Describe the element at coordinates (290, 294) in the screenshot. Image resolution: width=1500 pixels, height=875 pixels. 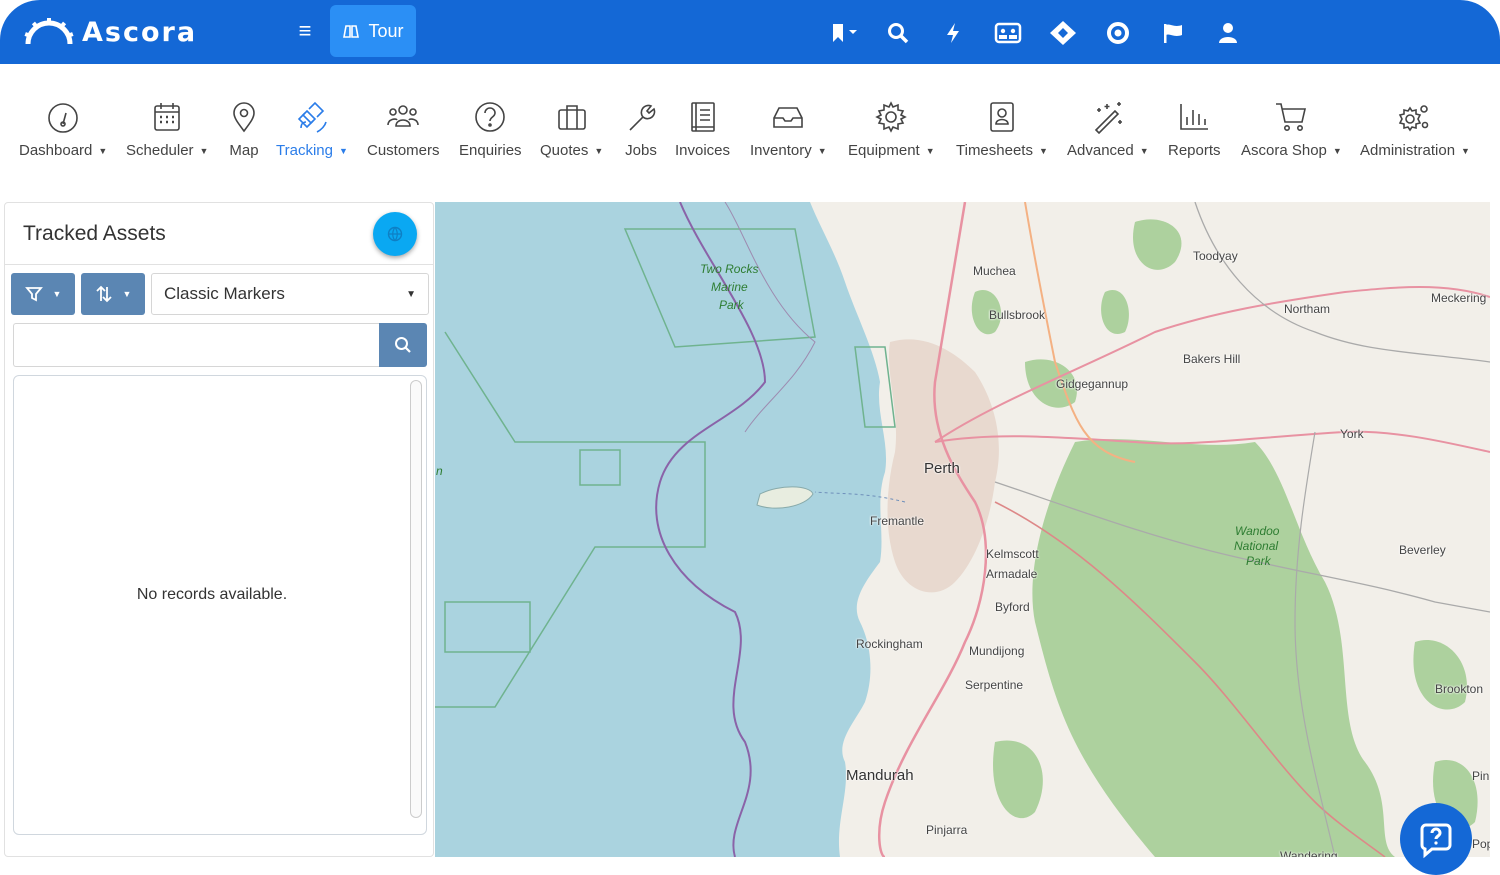
I see `marker-style-select: Classic Markers ▼` at that location.